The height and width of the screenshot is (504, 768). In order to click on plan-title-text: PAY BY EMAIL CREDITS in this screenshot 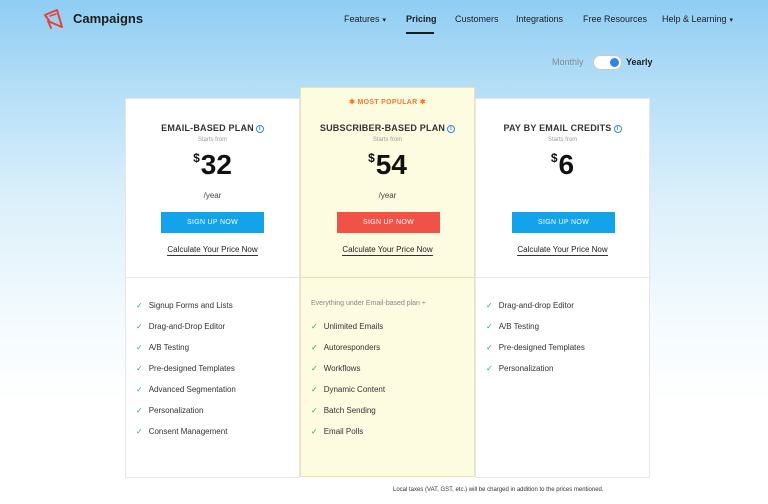, I will do `click(557, 128)`.